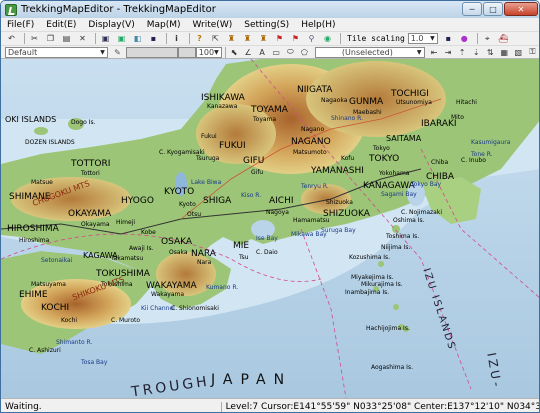 This screenshot has height=413, width=540. I want to click on map-label: SHIGA, so click(217, 201).